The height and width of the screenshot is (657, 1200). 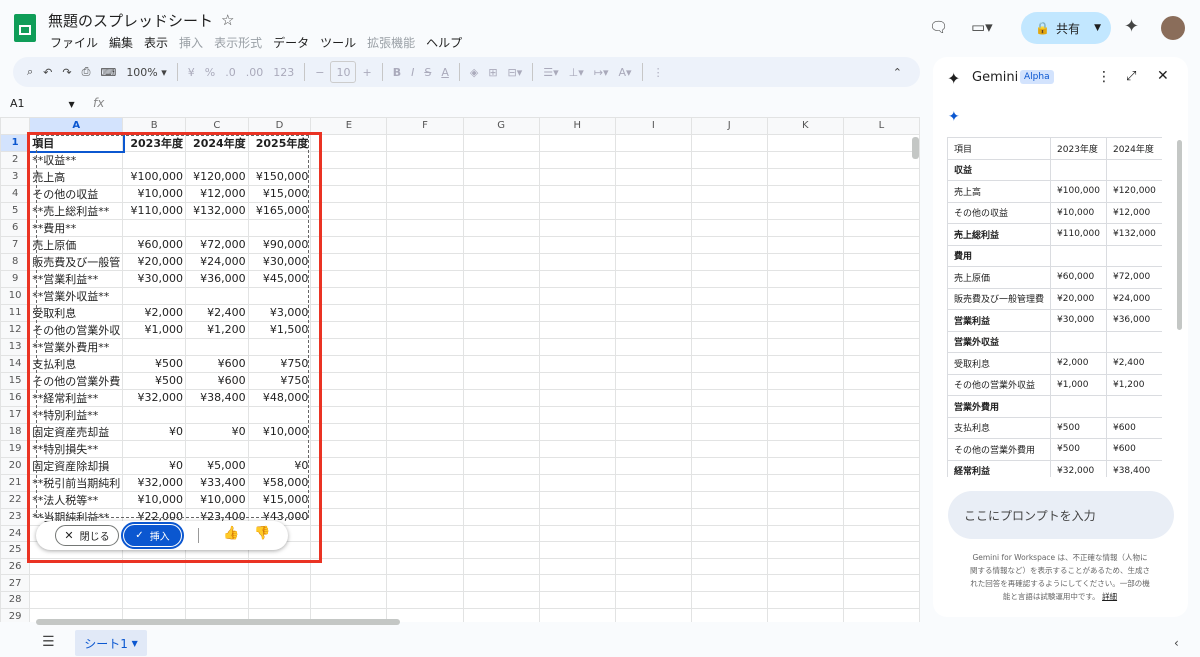 What do you see at coordinates (1173, 28) in the screenshot?
I see `avatar` at bounding box center [1173, 28].